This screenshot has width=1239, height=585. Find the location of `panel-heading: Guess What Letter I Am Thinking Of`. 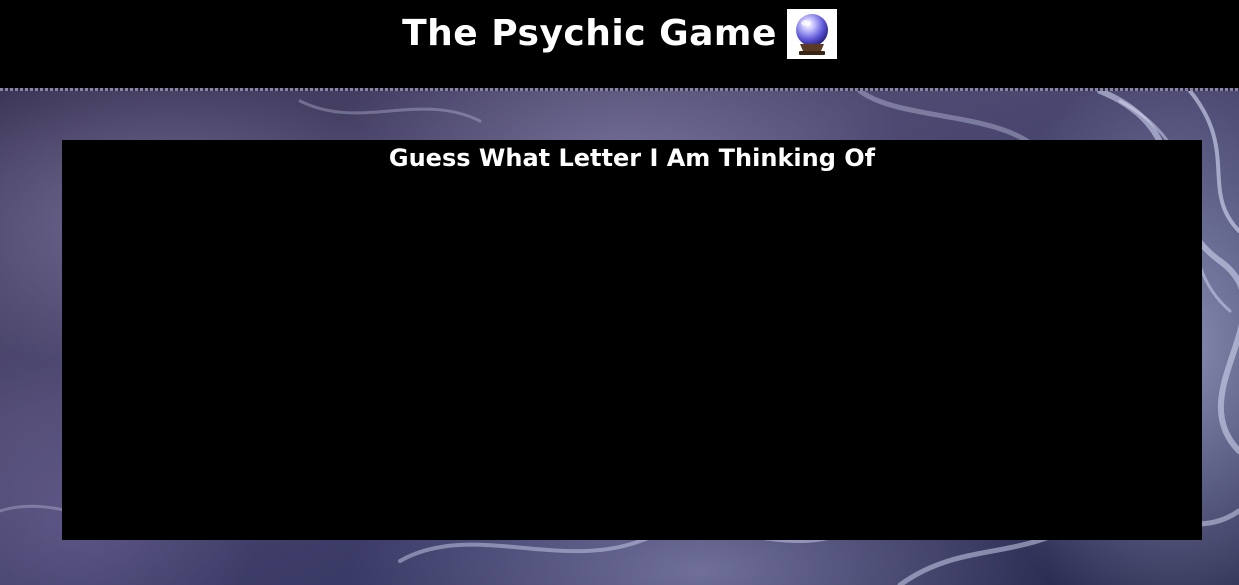

panel-heading: Guess What Letter I Am Thinking Of is located at coordinates (632, 158).